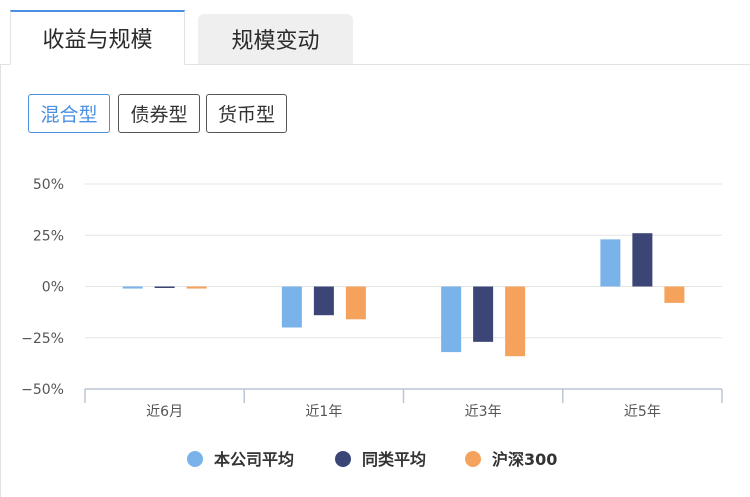 Image resolution: width=750 pixels, height=497 pixels. Describe the element at coordinates (48, 185) in the screenshot. I see `y-tick-label: 50%` at that location.